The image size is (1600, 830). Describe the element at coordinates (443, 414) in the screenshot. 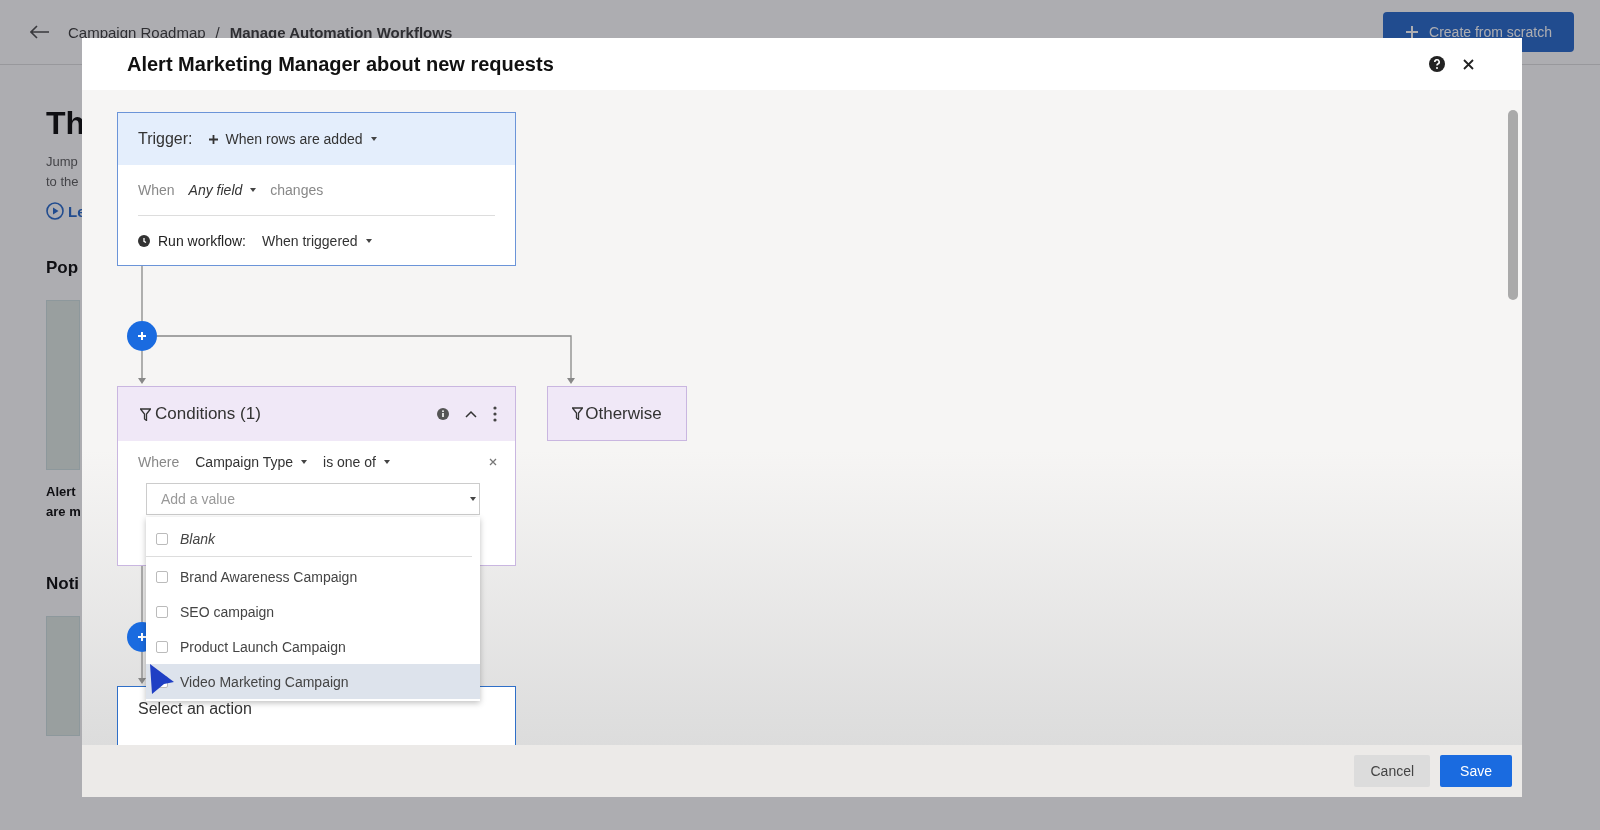

I see `info-icon` at that location.